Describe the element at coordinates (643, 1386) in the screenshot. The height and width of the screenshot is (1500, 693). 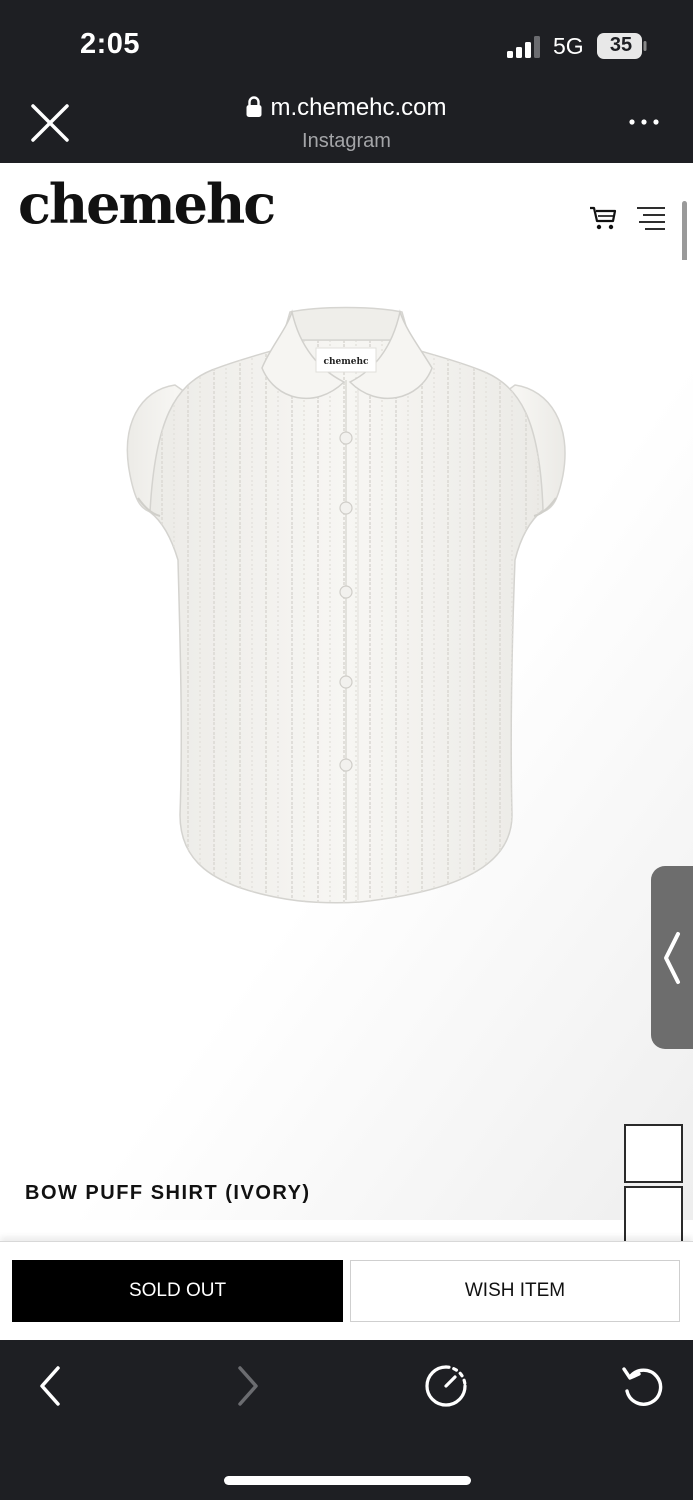
I see `reload-icon` at that location.